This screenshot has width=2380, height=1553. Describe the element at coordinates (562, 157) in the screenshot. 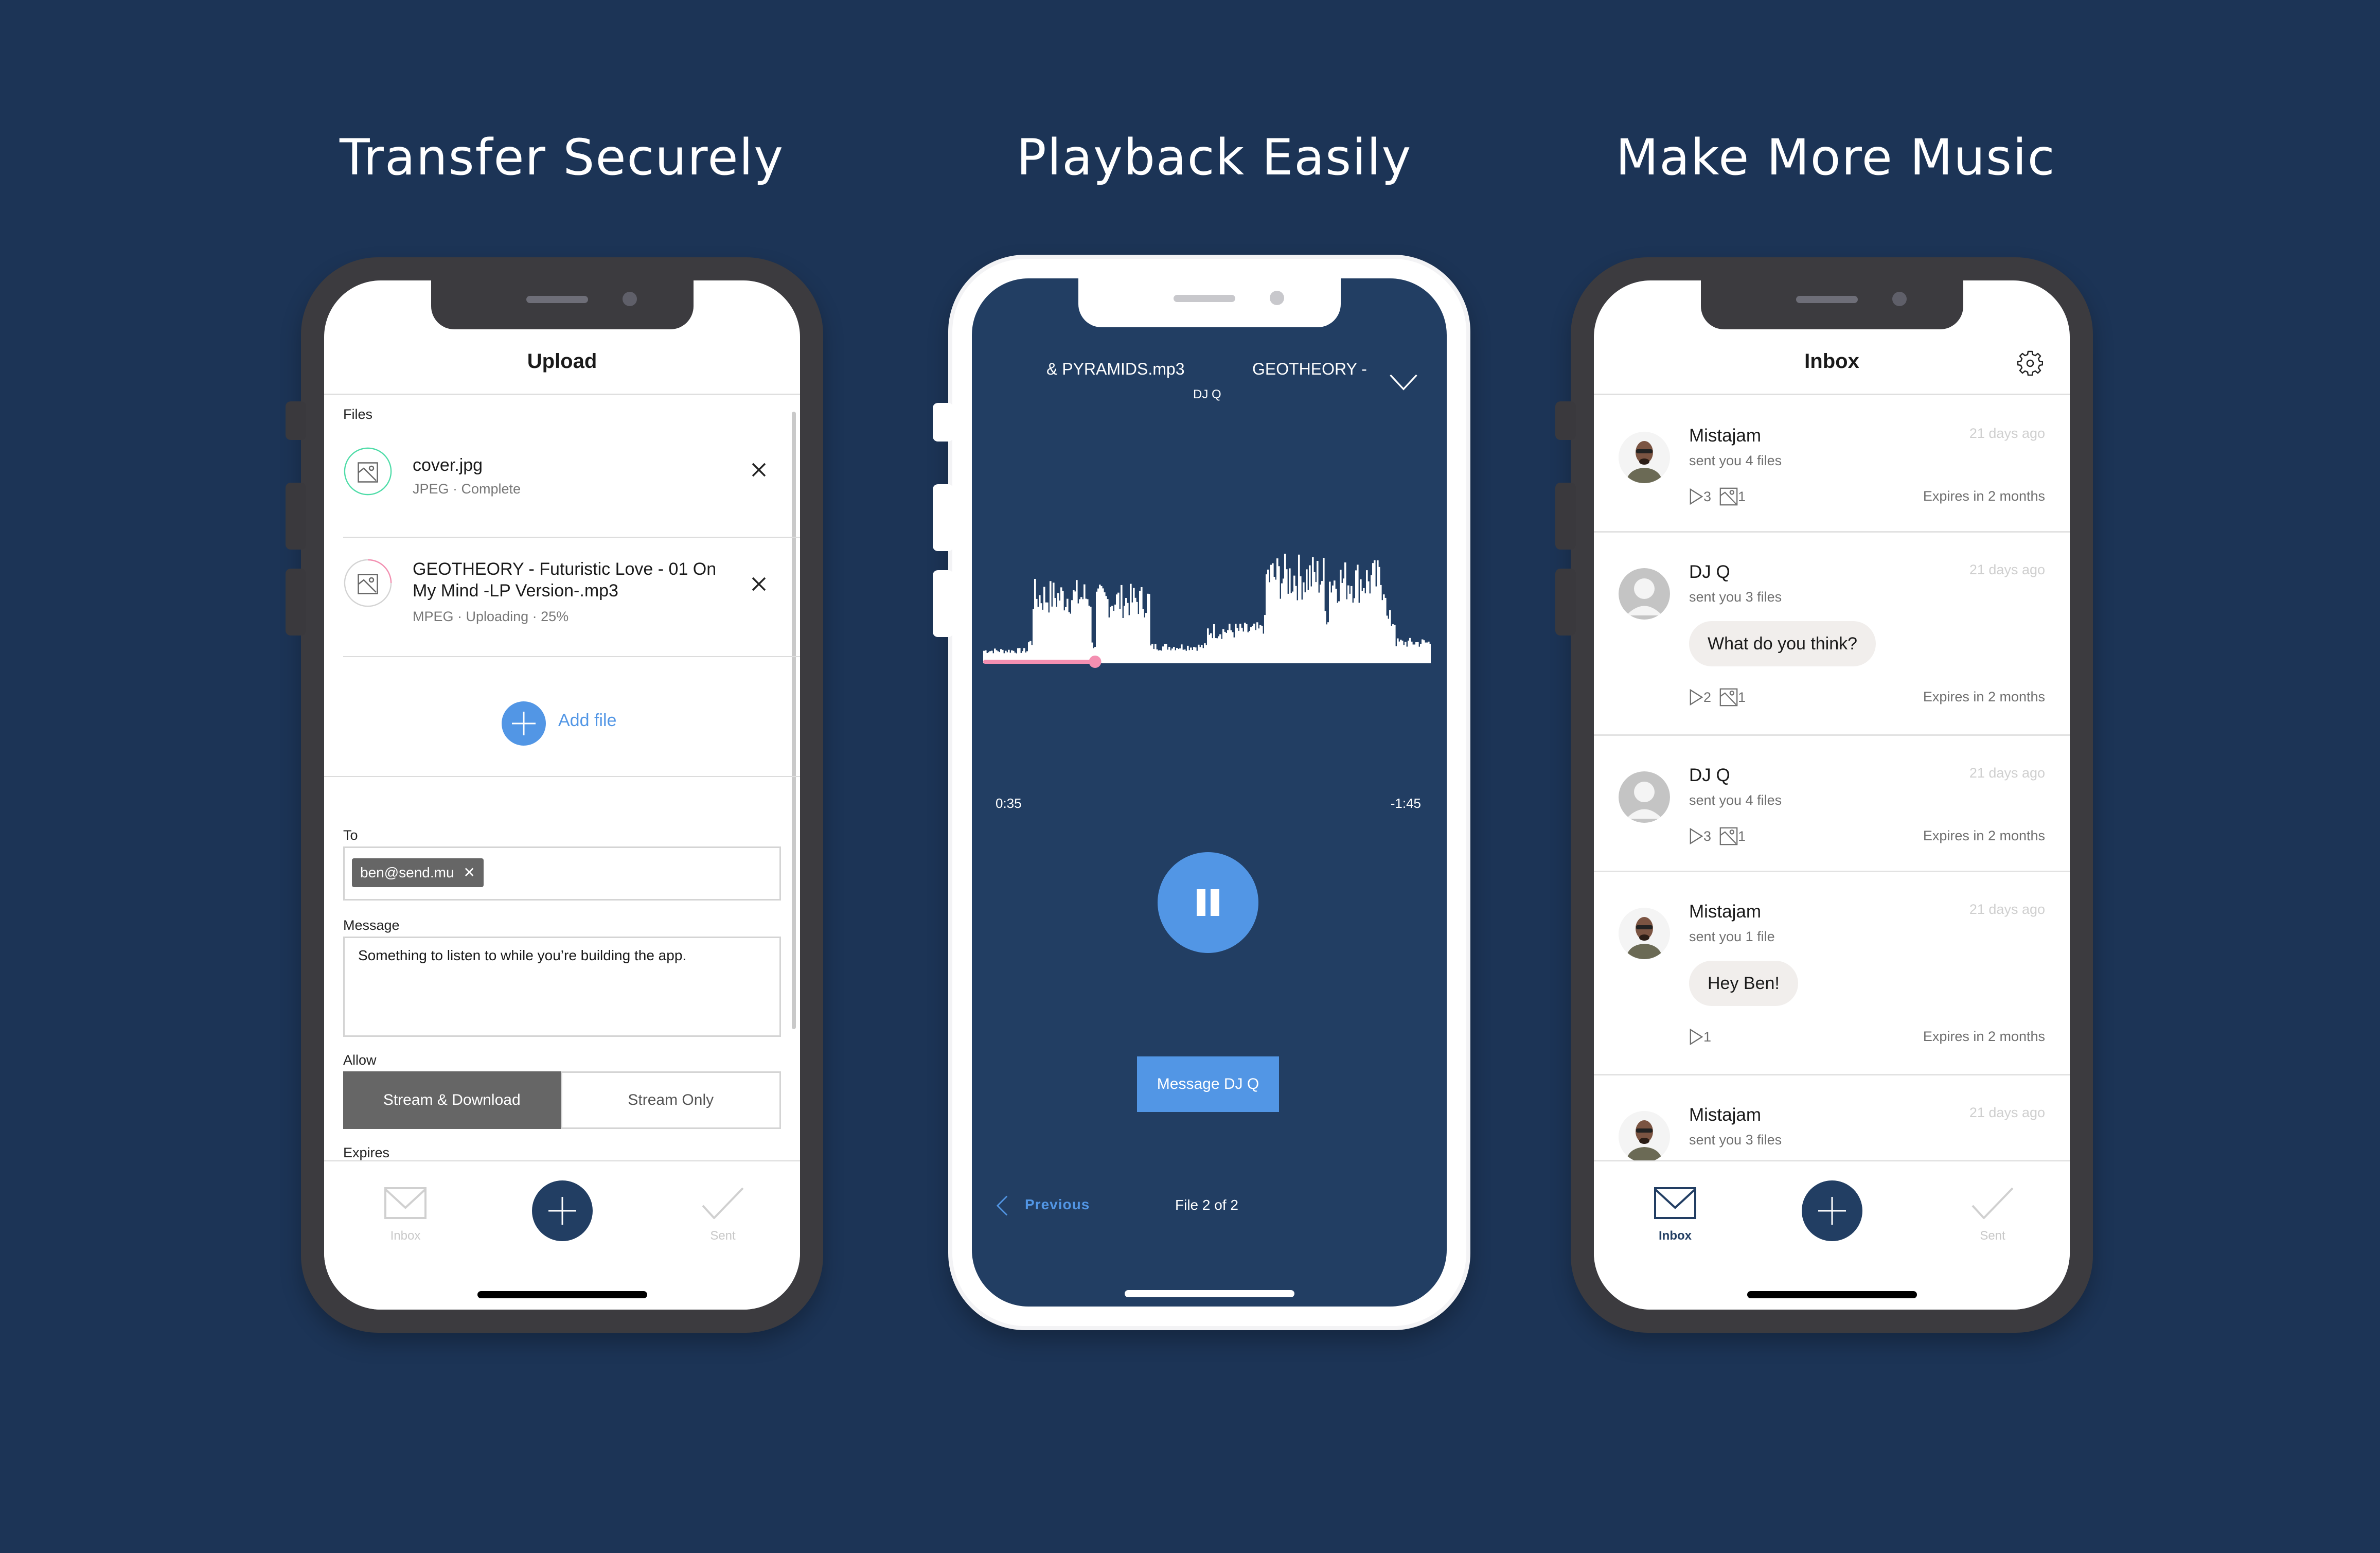

I see `heading-transfer-securely: Transfer Securely` at that location.